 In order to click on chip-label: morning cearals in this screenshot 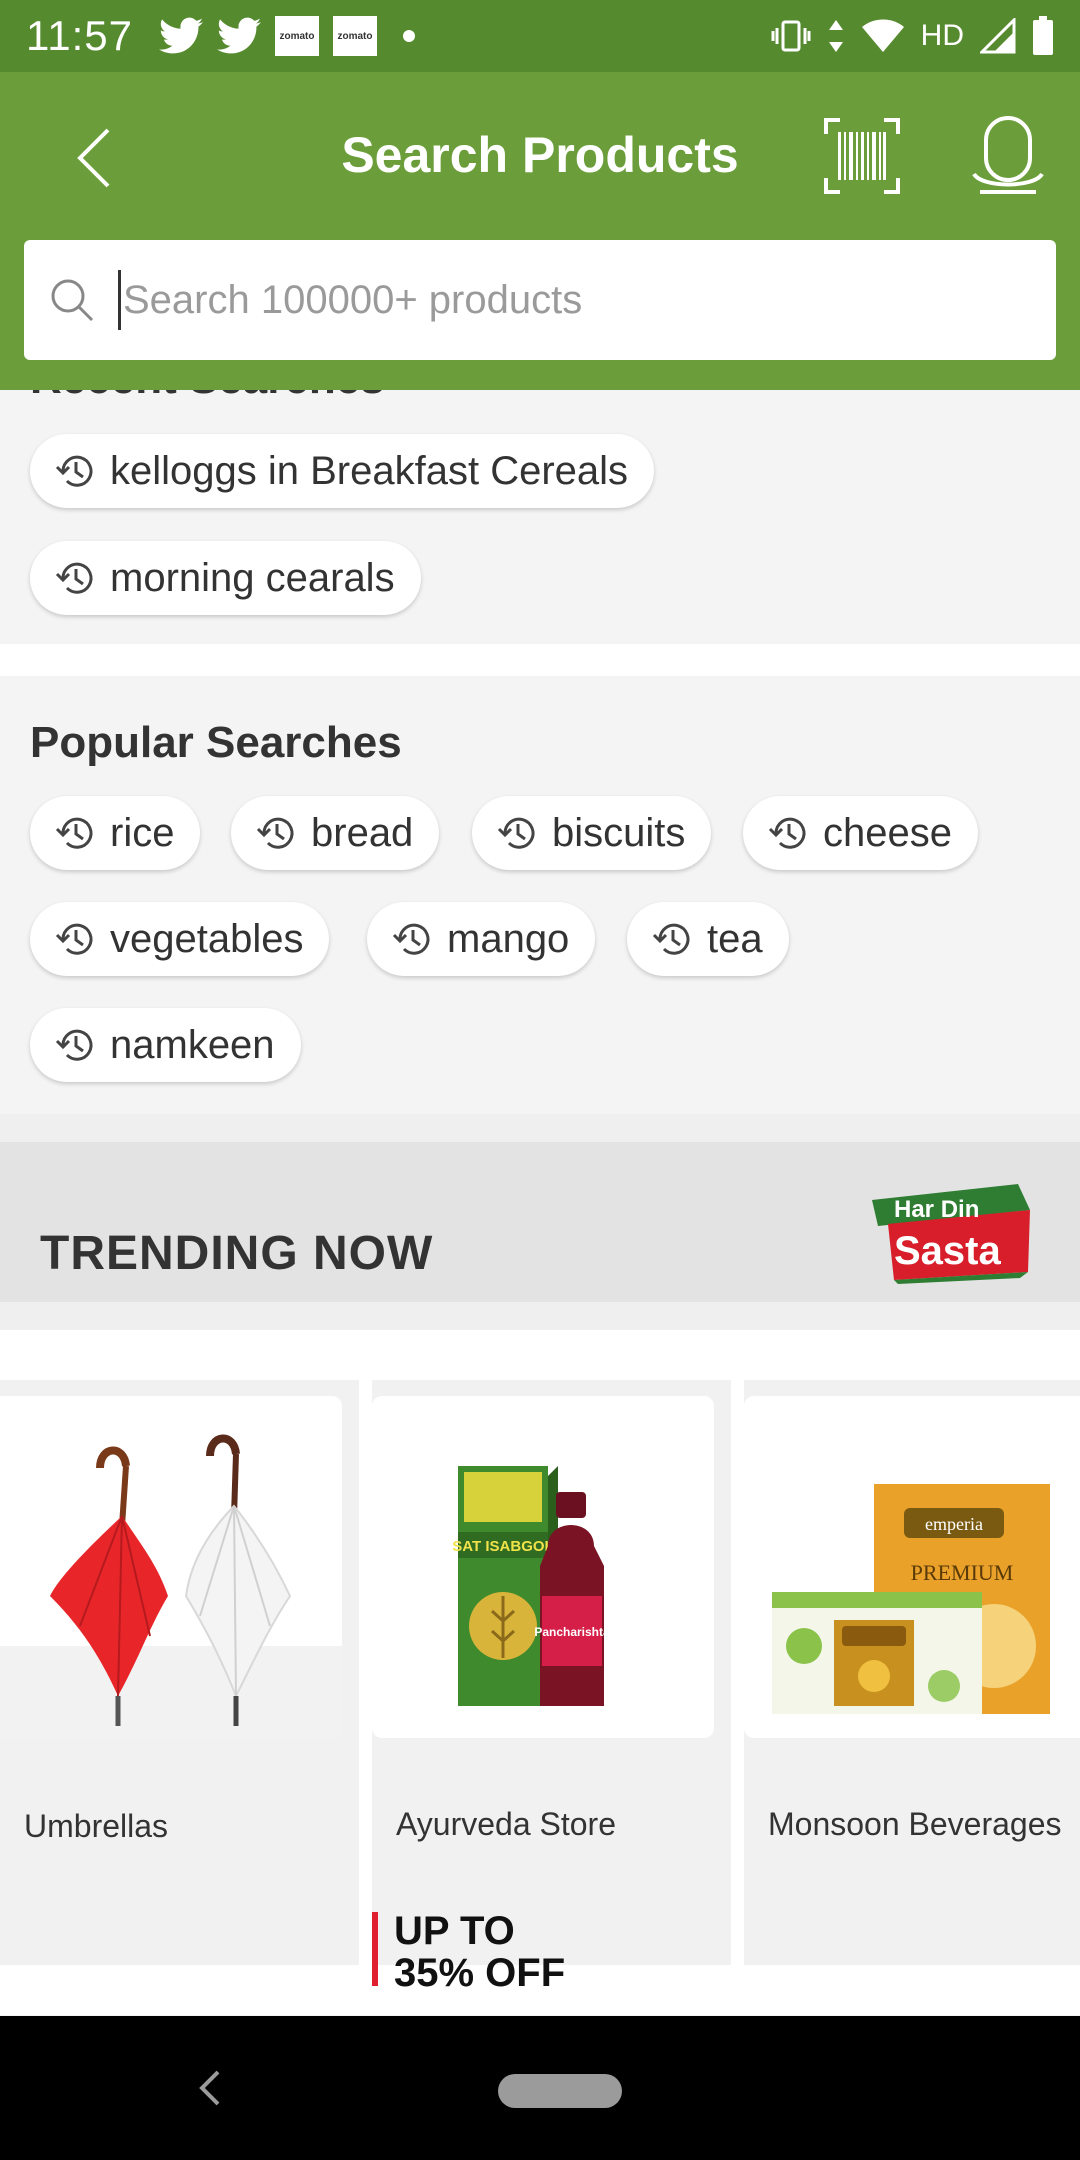, I will do `click(252, 577)`.